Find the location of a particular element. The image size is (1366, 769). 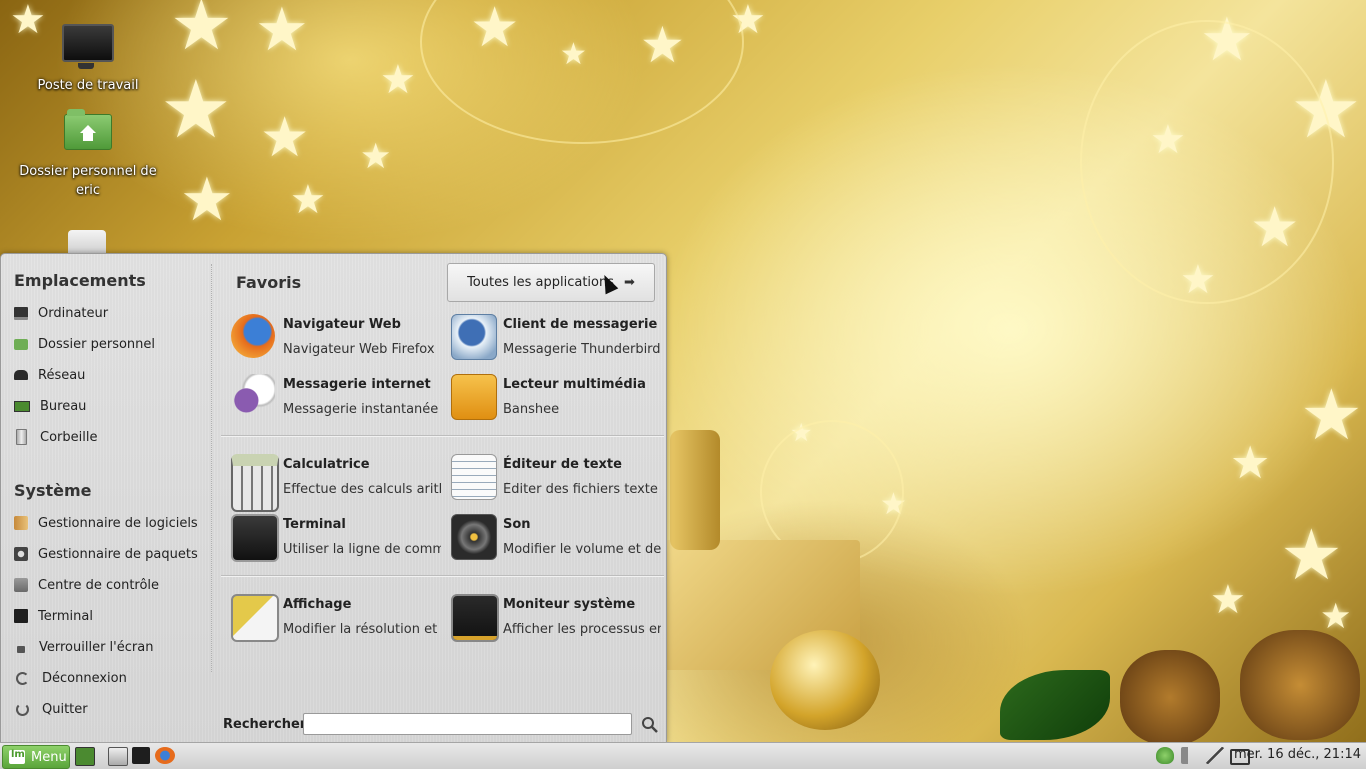

menu-divider is located at coordinates (211, 468).